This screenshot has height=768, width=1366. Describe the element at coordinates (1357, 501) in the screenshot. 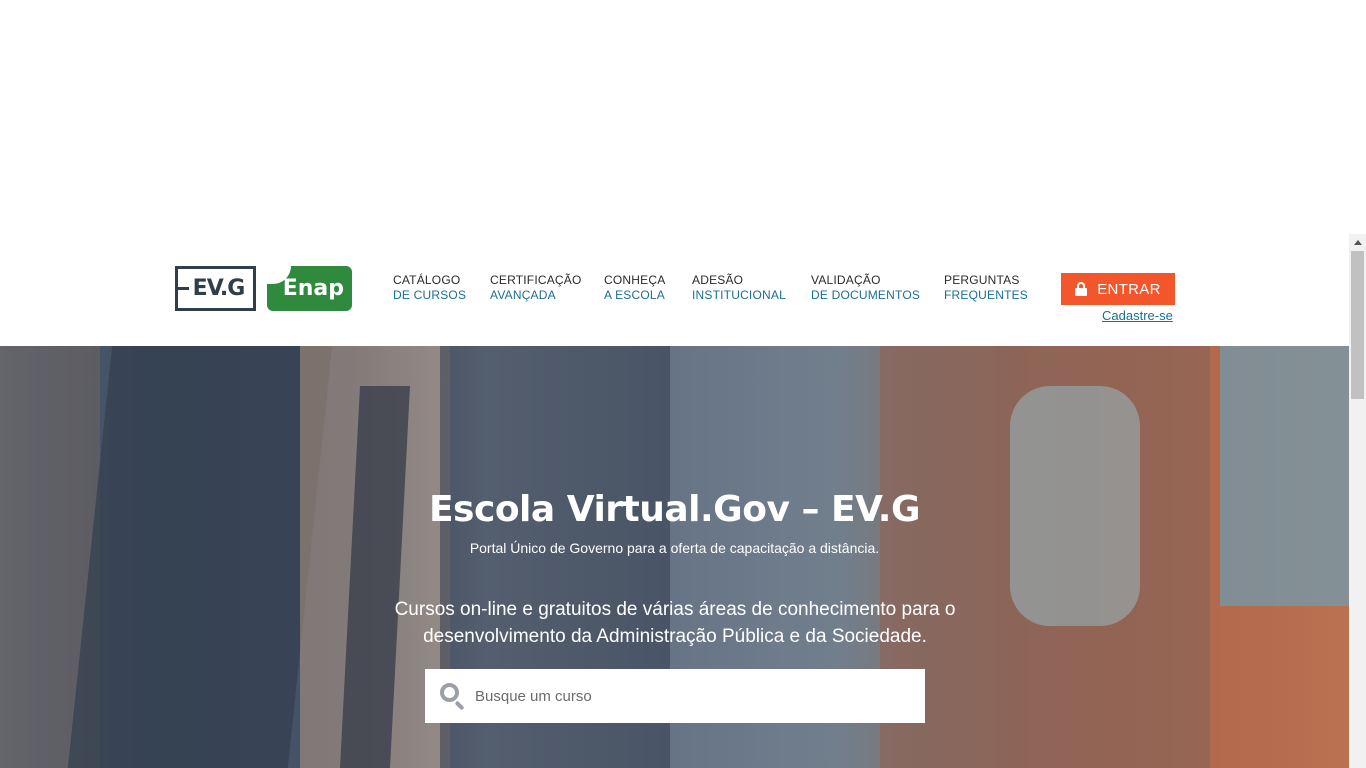

I see `vertical-scrollbar` at that location.